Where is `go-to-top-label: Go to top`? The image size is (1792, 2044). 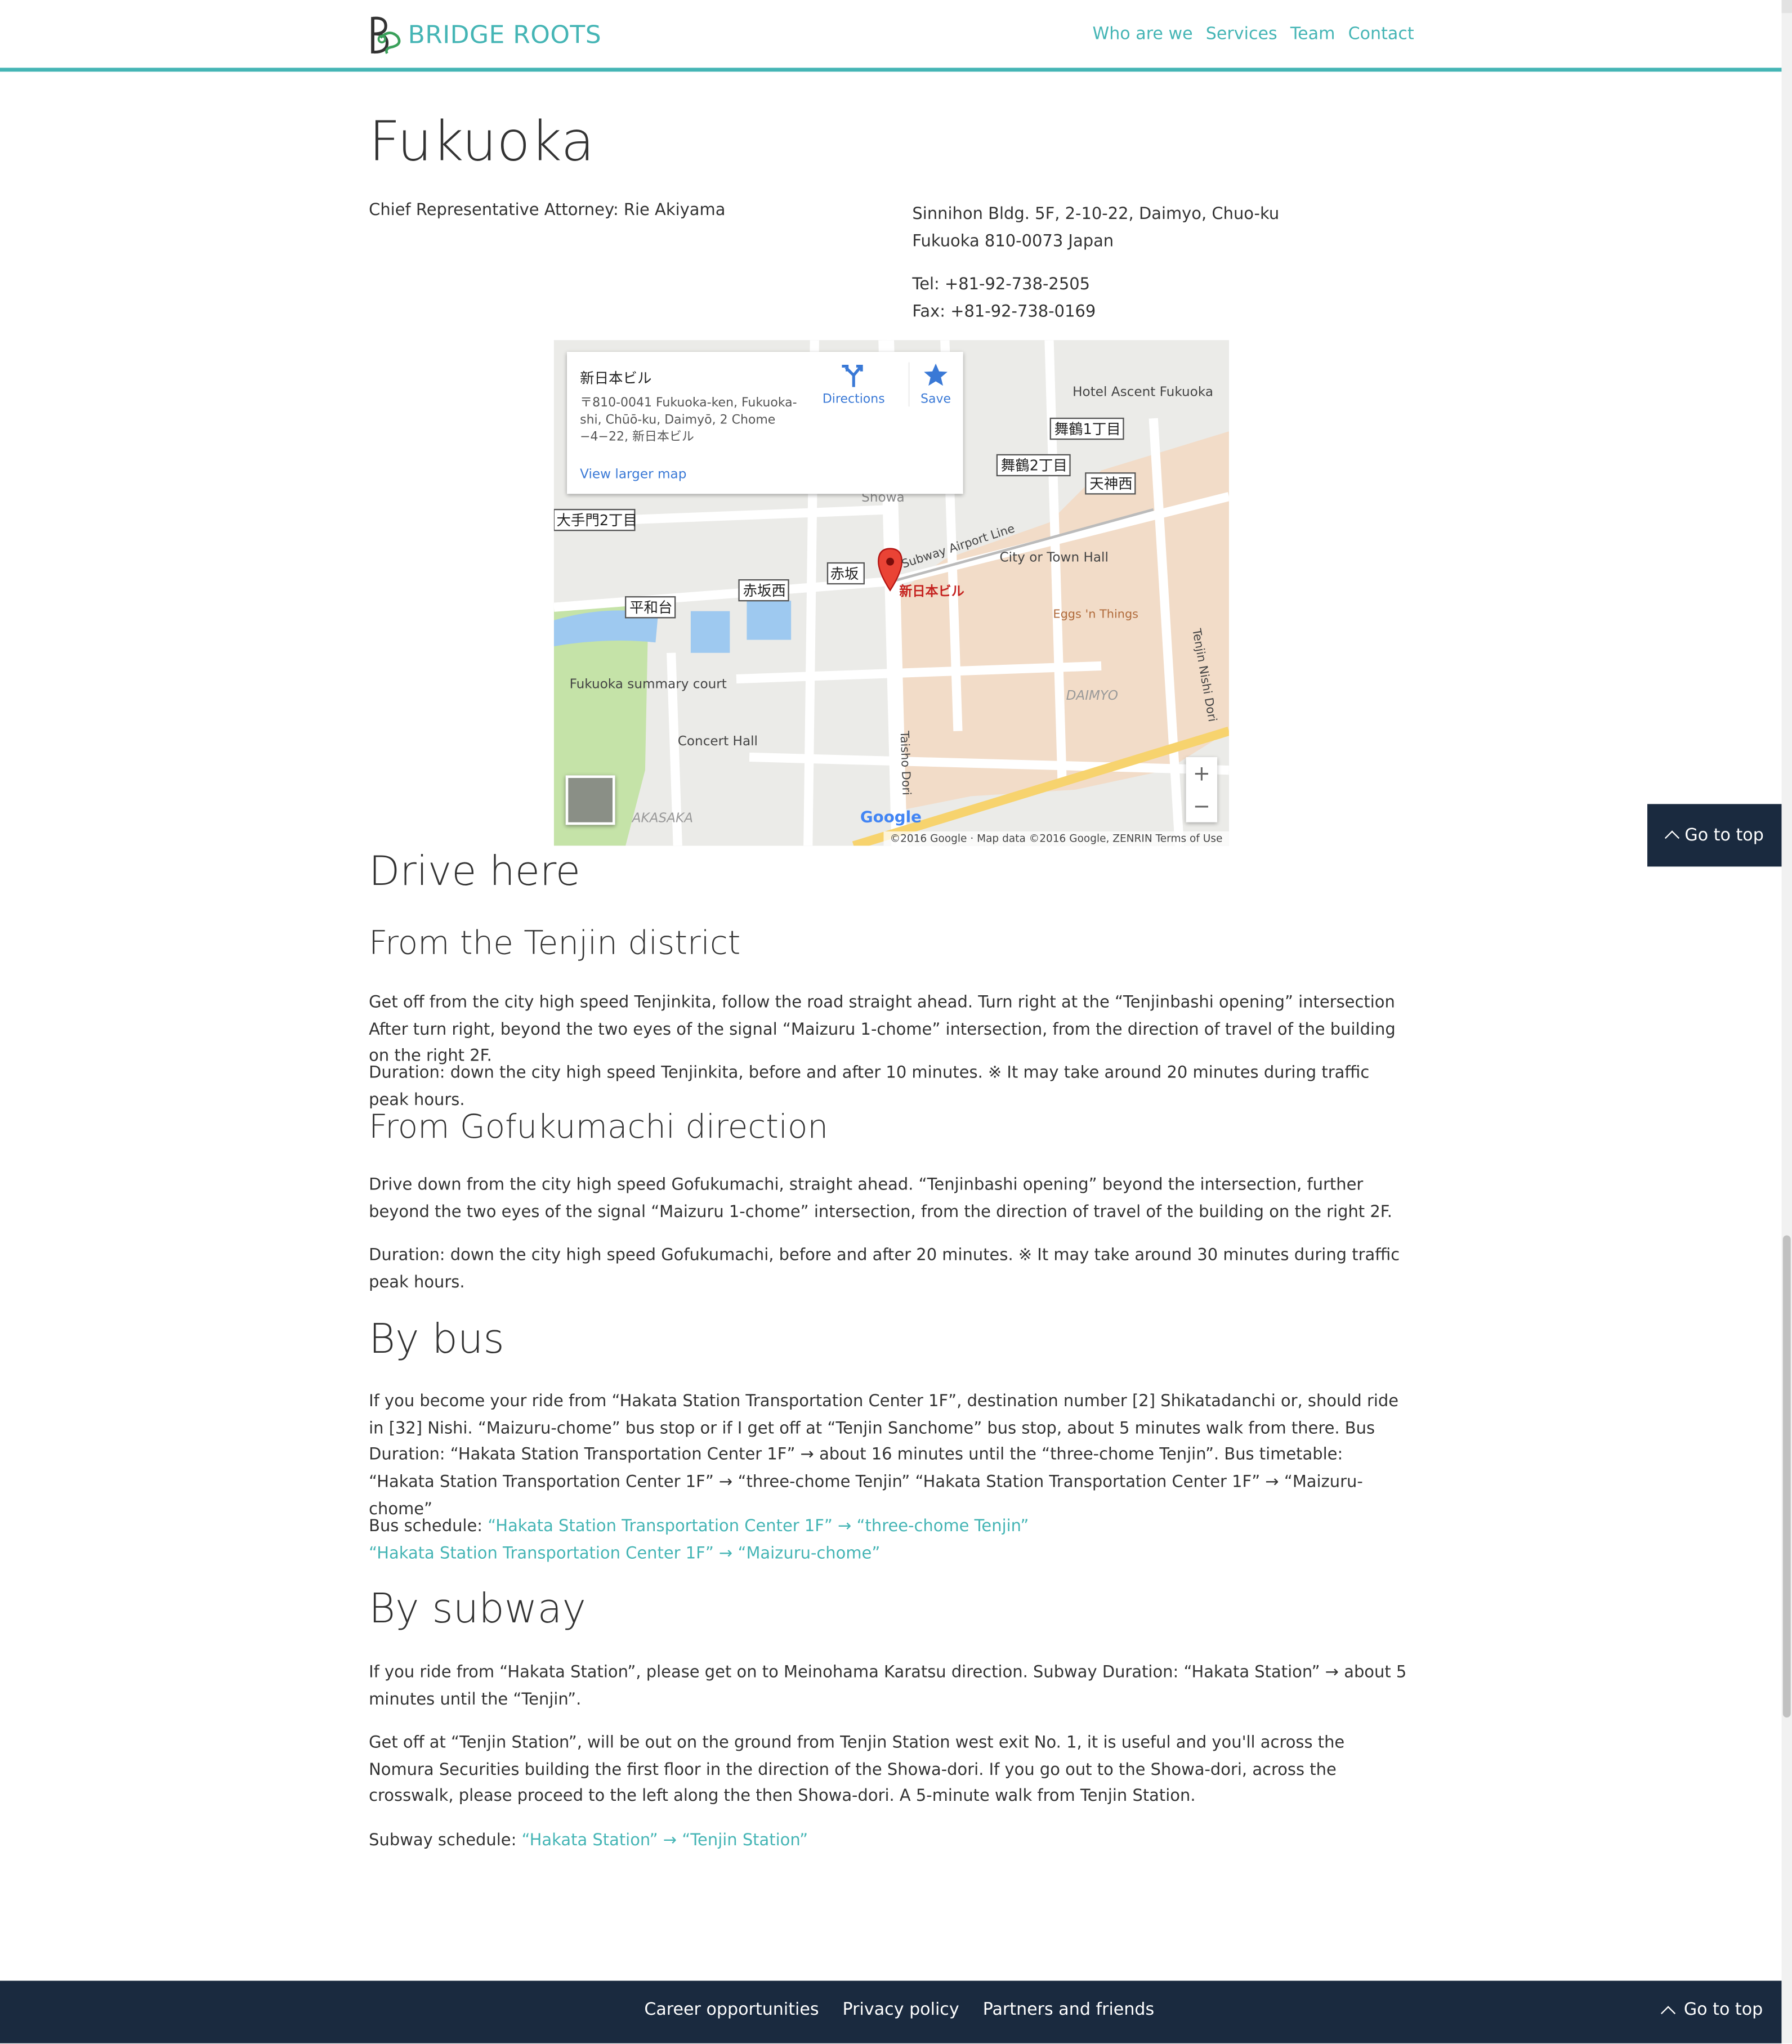
go-to-top-label: Go to top is located at coordinates (1724, 835).